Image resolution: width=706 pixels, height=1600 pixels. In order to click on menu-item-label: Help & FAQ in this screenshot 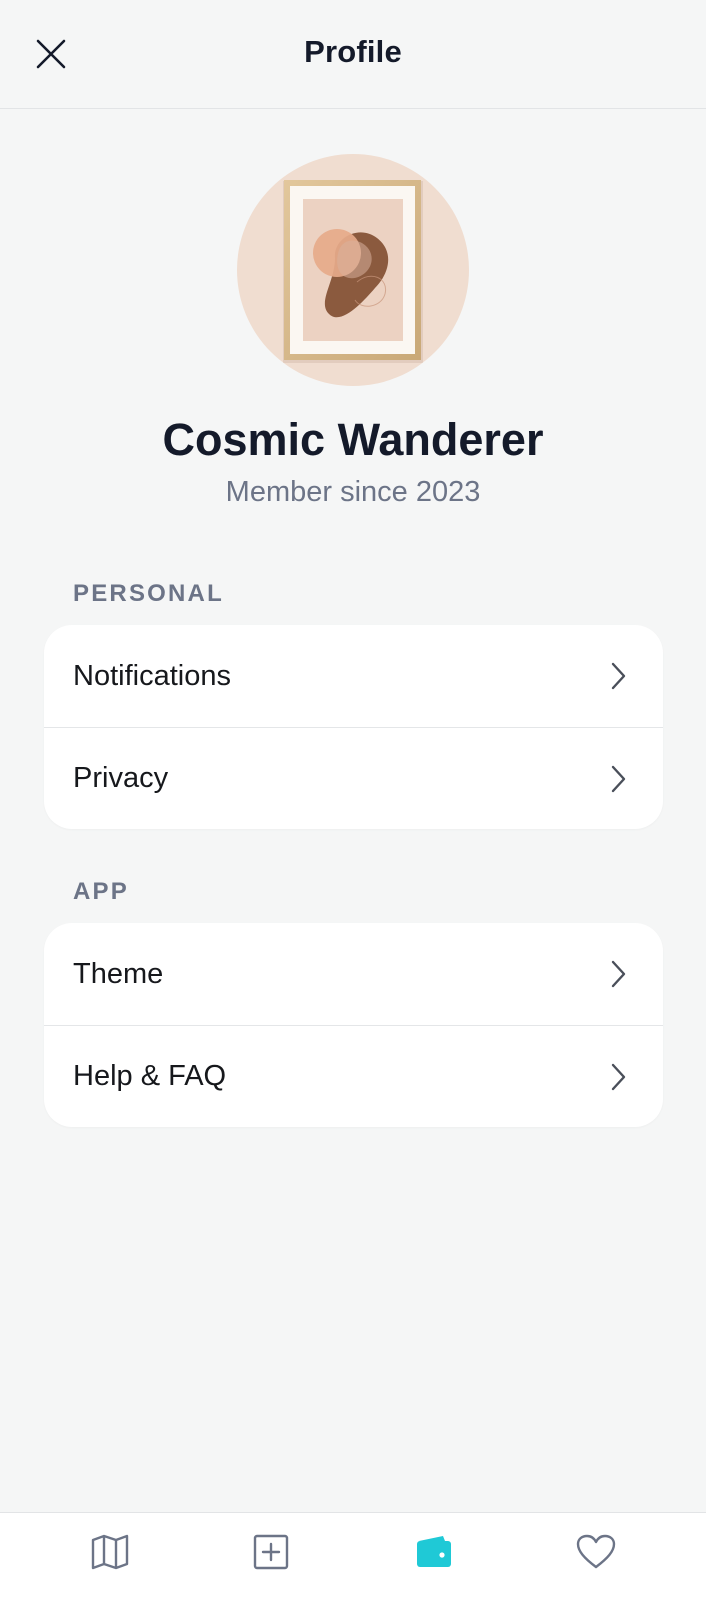, I will do `click(150, 1076)`.